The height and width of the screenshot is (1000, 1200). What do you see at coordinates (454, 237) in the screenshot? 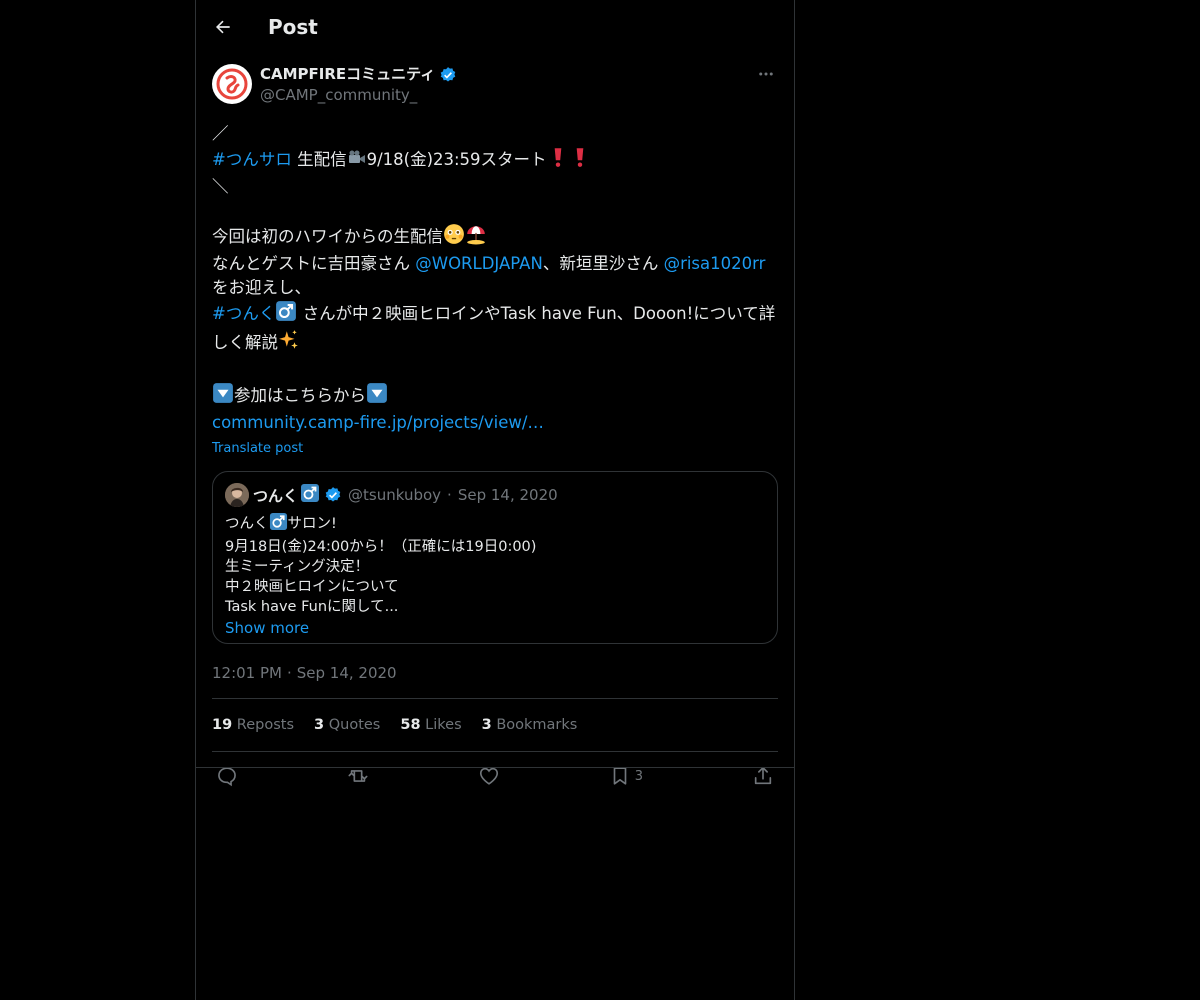
I see `flushed-face-emoji-icon` at bounding box center [454, 237].